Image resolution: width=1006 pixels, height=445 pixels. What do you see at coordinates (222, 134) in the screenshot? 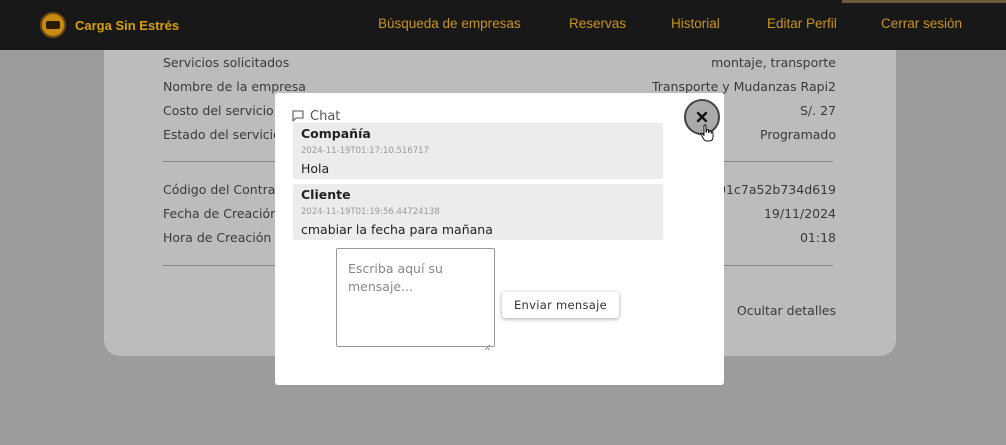
I see `detail-label: Estado del servicio` at bounding box center [222, 134].